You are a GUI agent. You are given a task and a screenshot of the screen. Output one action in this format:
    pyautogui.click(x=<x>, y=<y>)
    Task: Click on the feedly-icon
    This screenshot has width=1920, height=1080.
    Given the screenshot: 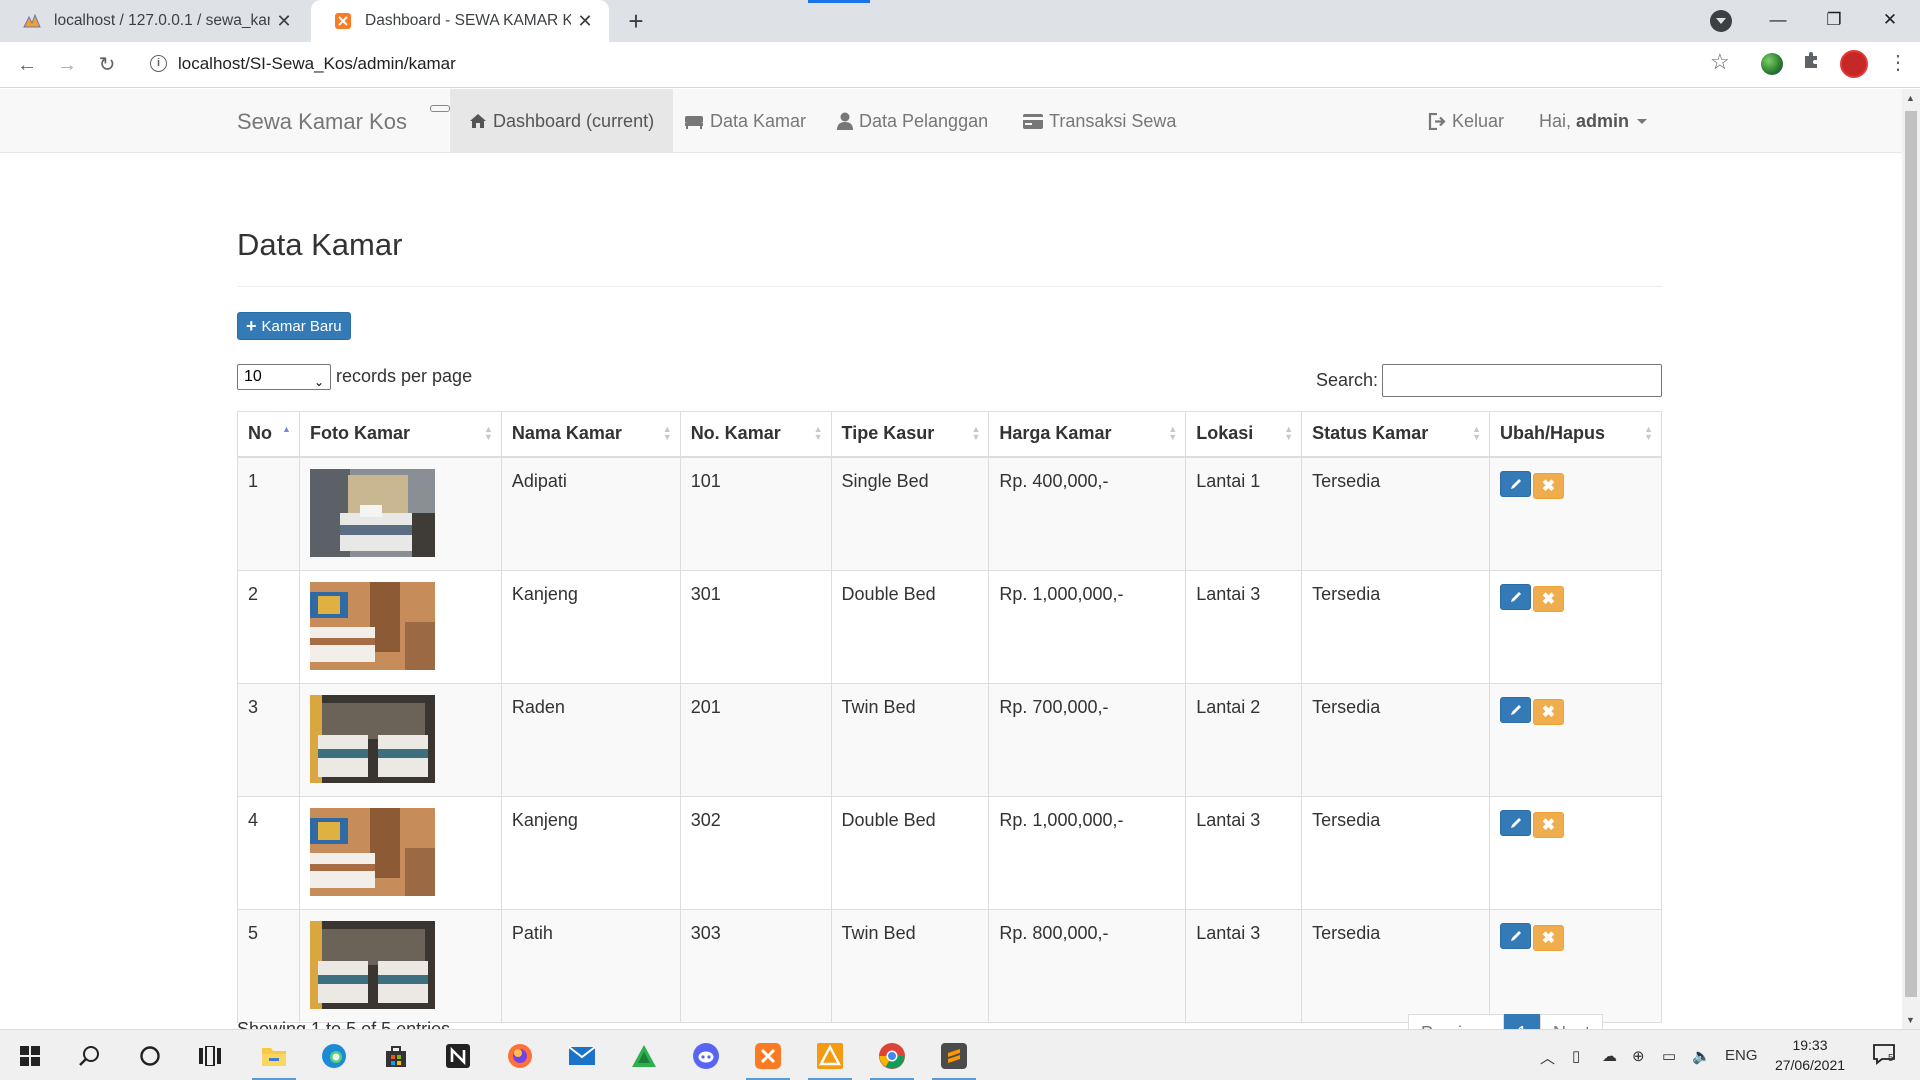 What is the action you would take?
    pyautogui.click(x=644, y=1055)
    